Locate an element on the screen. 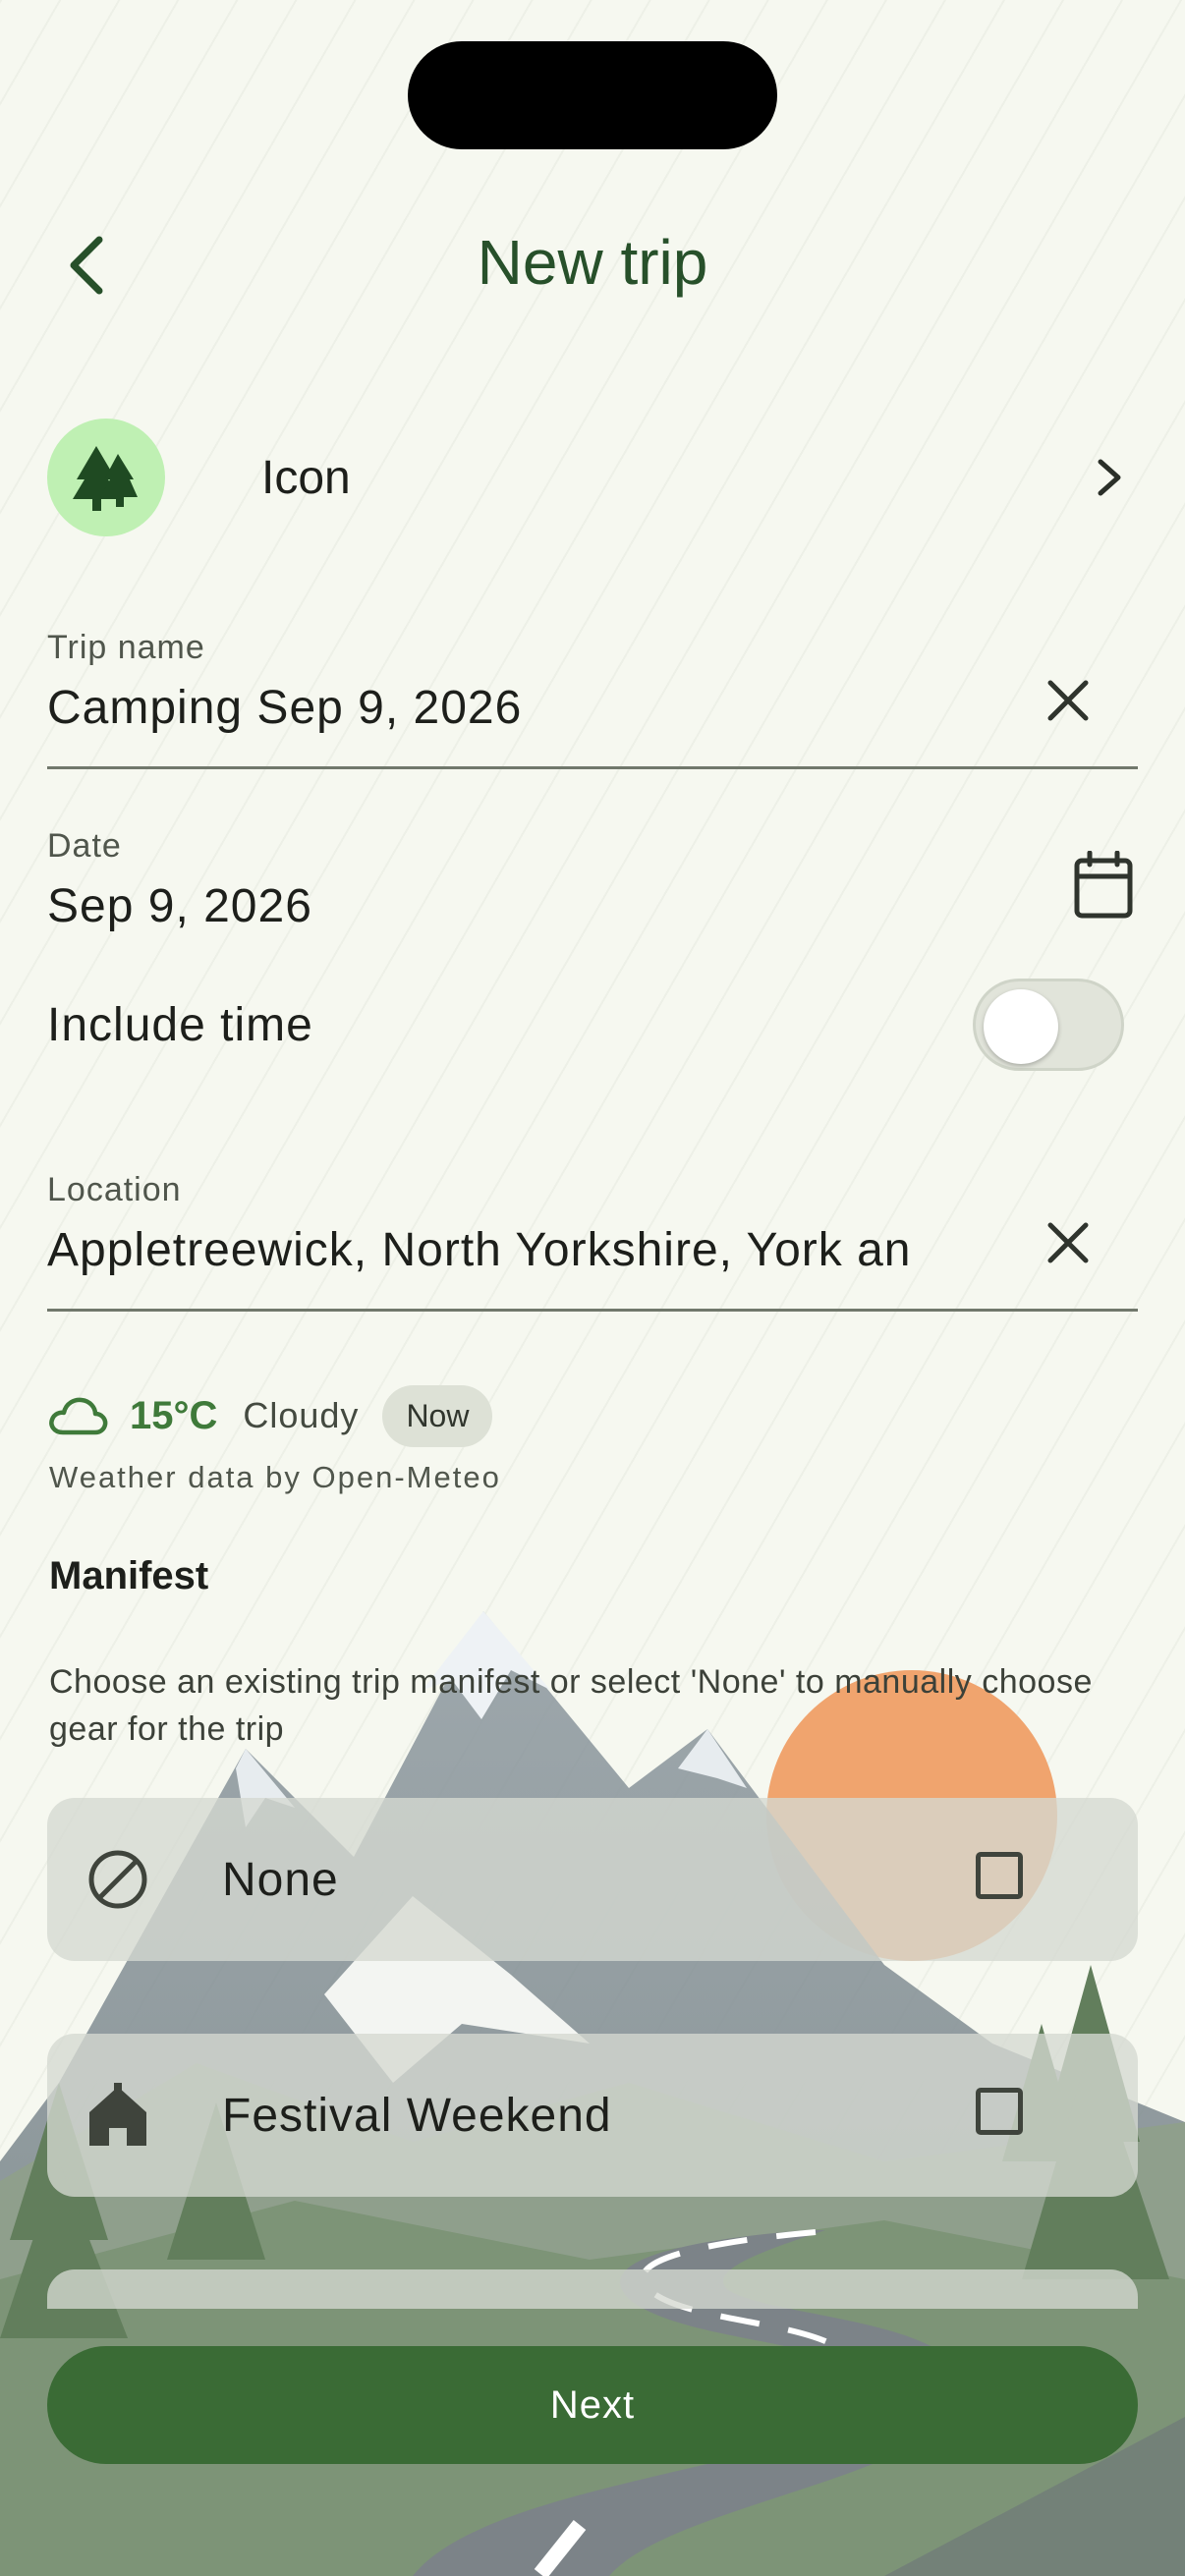  now-chip: Now is located at coordinates (438, 1415).